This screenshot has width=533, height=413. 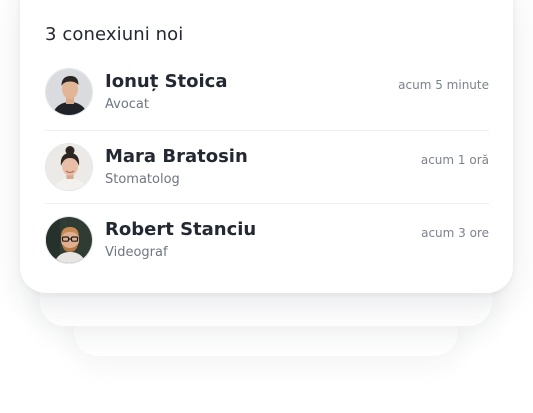 I want to click on connection-row: Robert Stanciu Videograf acum 3 ore, so click(x=267, y=253).